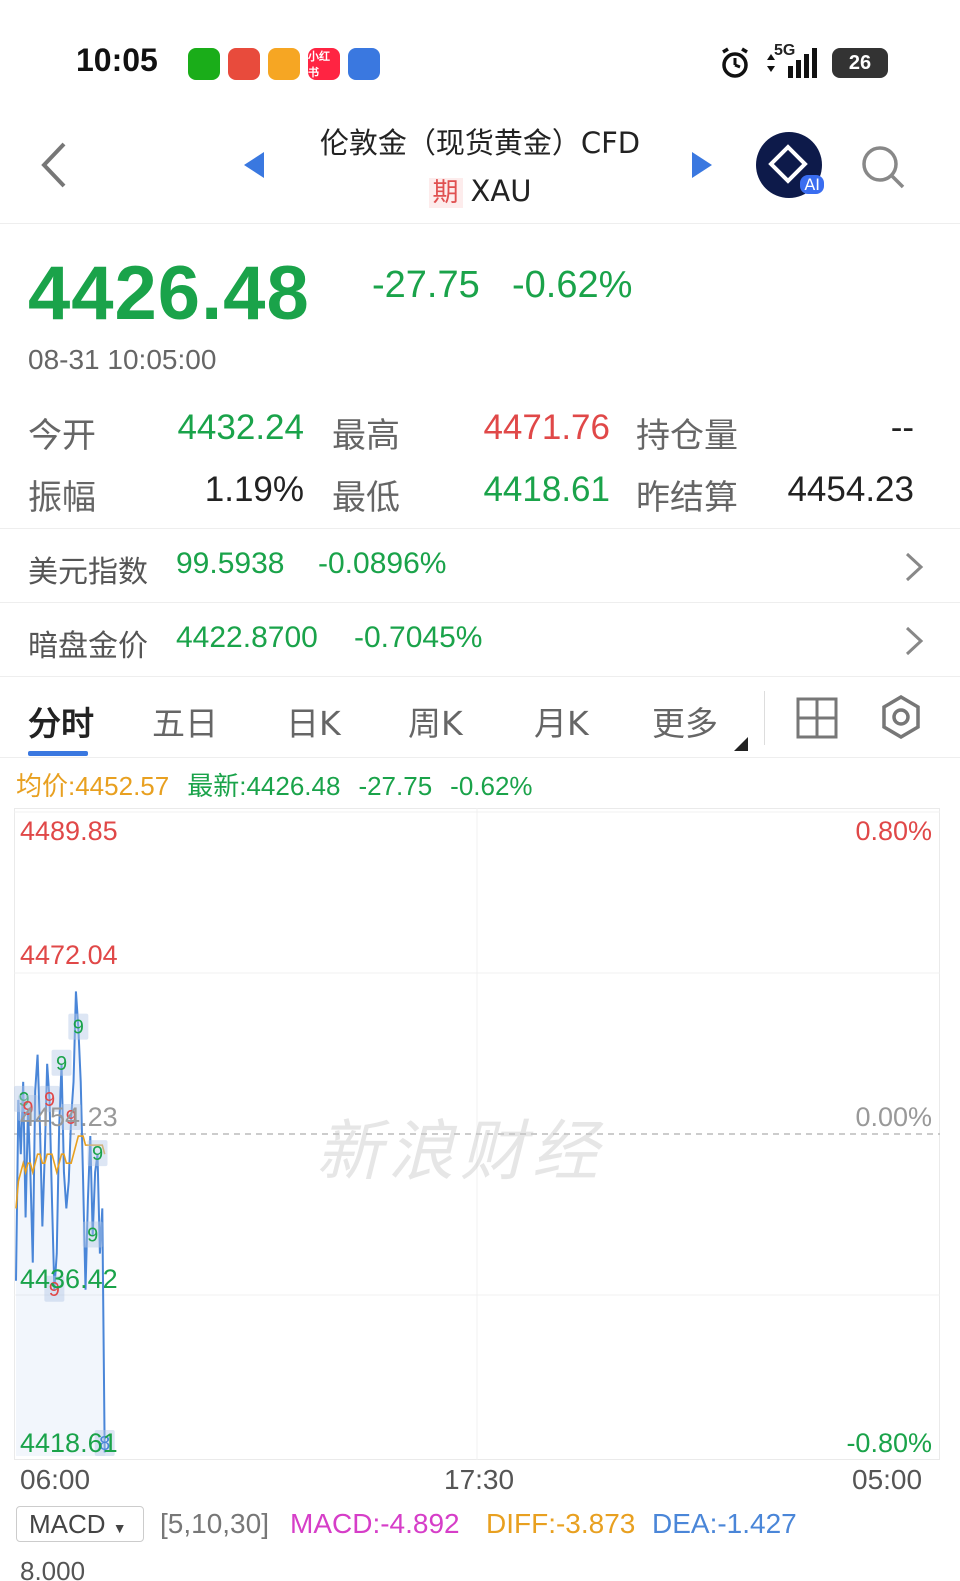  I want to click on chart-period-tabs: 分时 五日 日K 周K 月K 更多, so click(480, 717).